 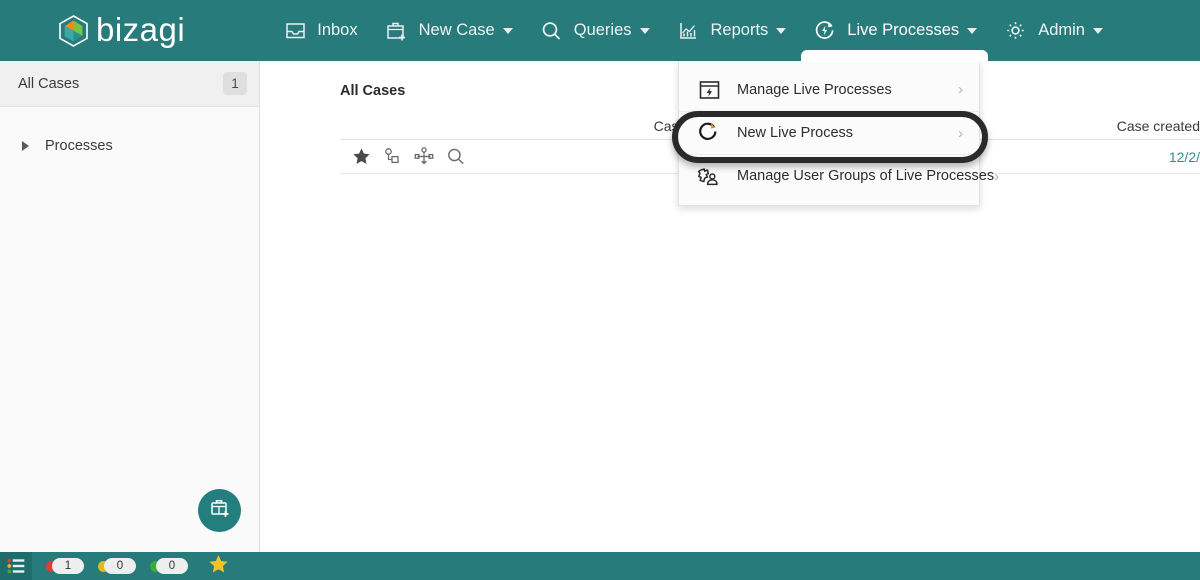 I want to click on sidebar-all-cases-count-badge: 1, so click(x=235, y=83).